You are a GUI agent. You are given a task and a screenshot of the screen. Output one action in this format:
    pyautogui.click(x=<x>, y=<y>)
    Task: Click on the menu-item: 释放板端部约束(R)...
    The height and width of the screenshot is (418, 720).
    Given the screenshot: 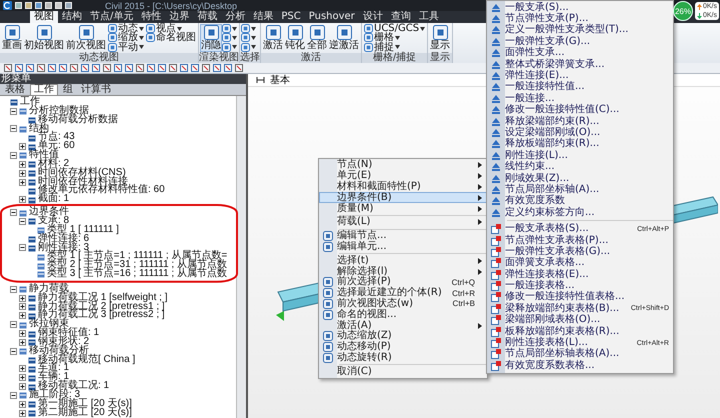 What is the action you would take?
    pyautogui.click(x=580, y=144)
    